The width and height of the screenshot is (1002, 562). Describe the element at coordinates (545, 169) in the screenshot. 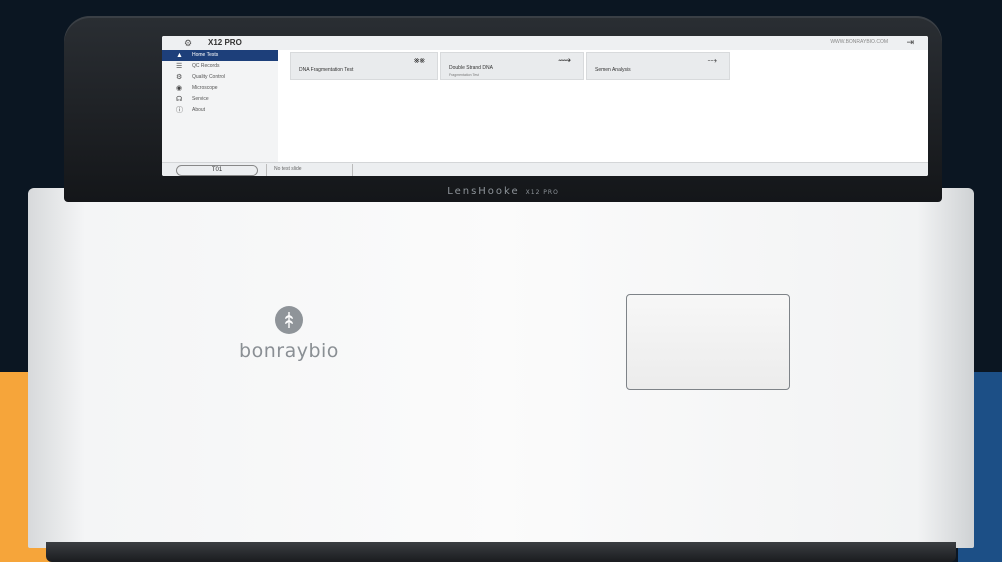

I see `screen-status-bar: T01 No test slide` at that location.